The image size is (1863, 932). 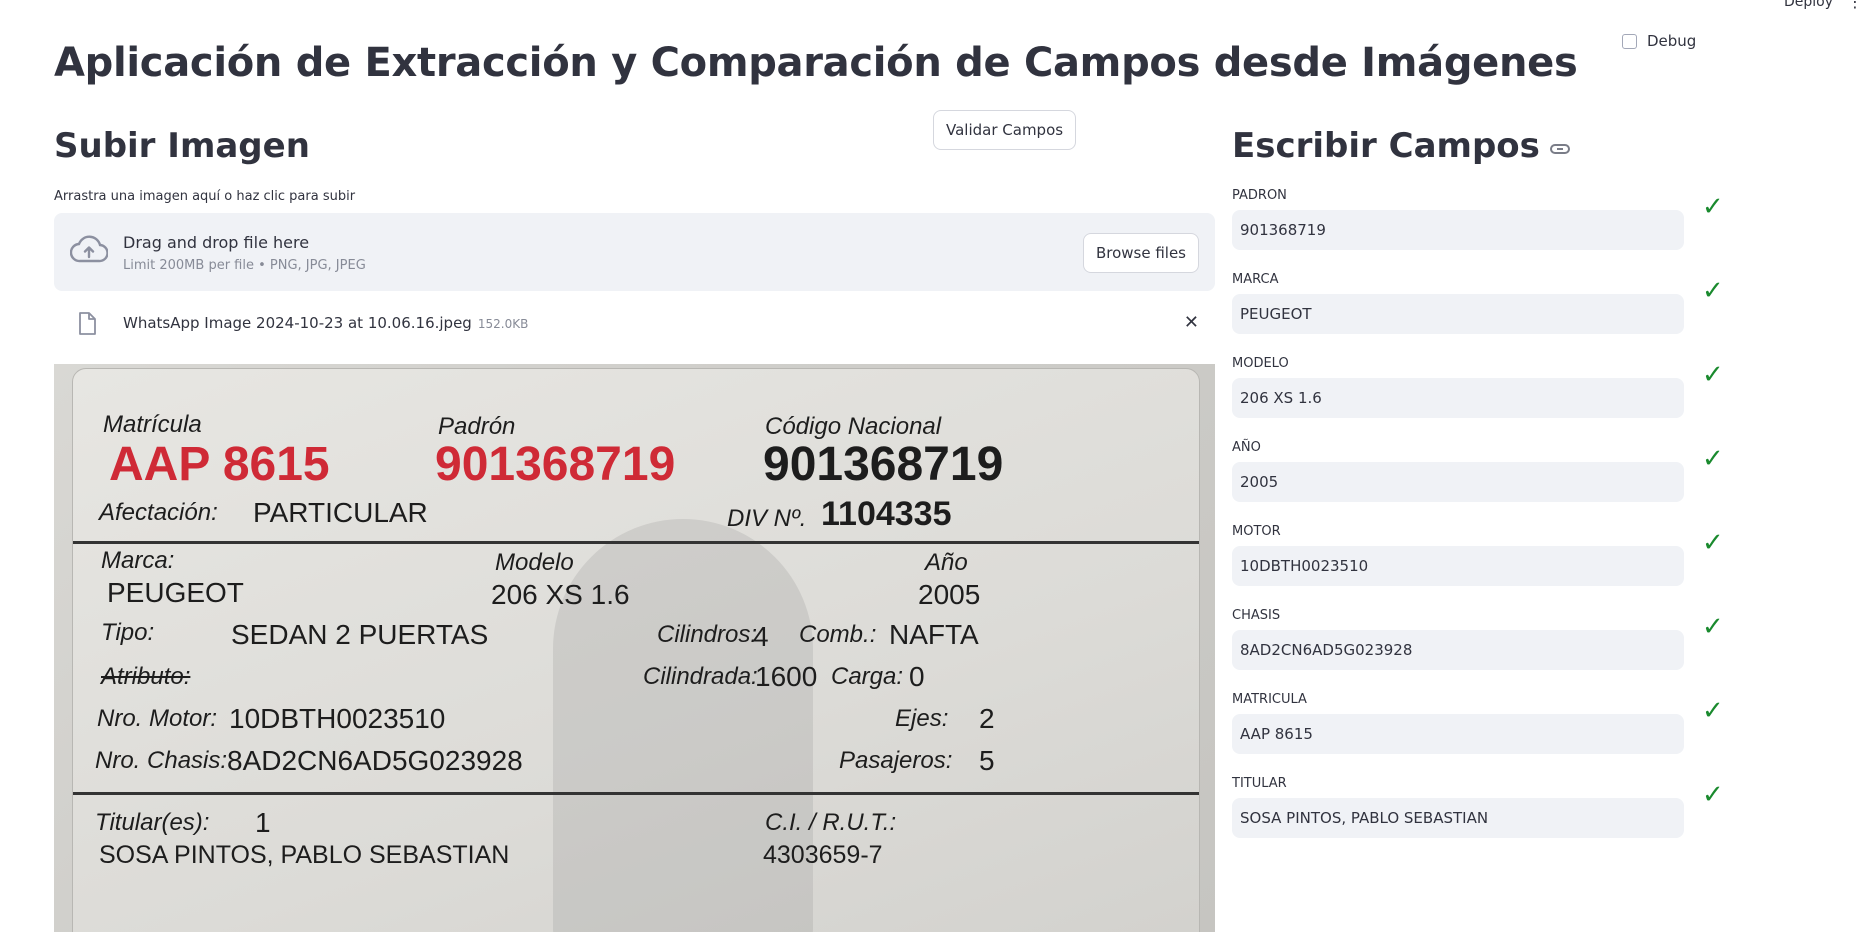 I want to click on doc-chasis-label: Nro. Chasis:, so click(x=161, y=760).